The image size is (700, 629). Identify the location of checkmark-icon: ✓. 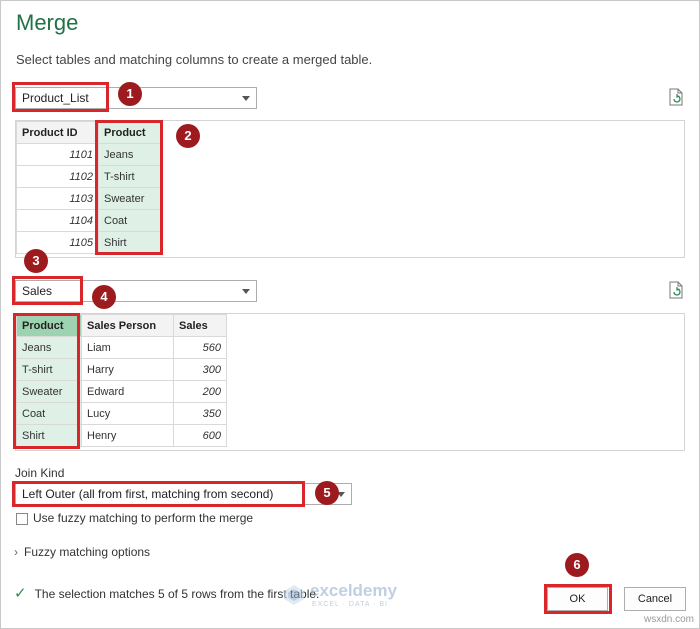
(20, 593).